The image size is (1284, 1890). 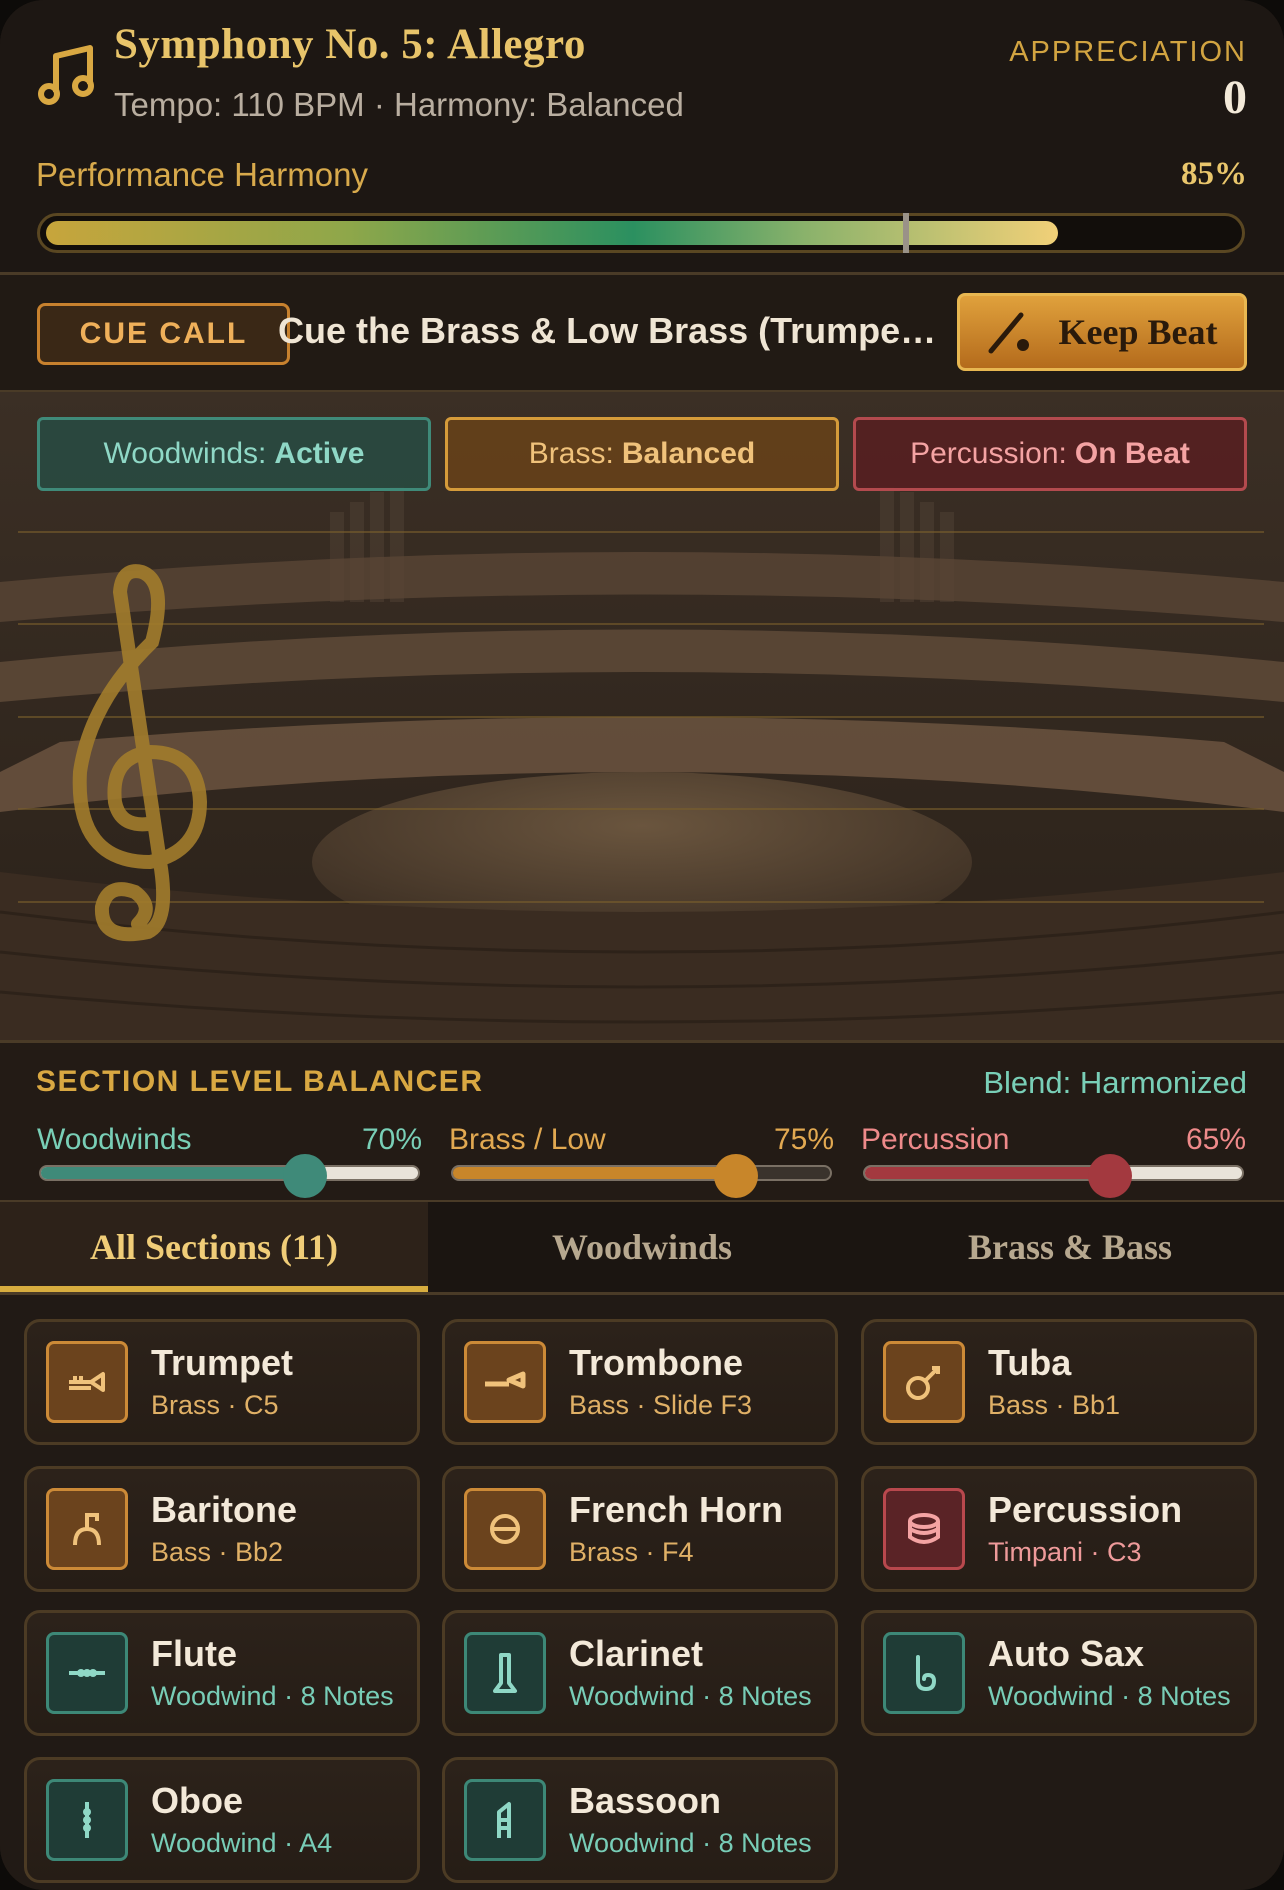 What do you see at coordinates (87, 1382) in the screenshot?
I see `trumpet-icon` at bounding box center [87, 1382].